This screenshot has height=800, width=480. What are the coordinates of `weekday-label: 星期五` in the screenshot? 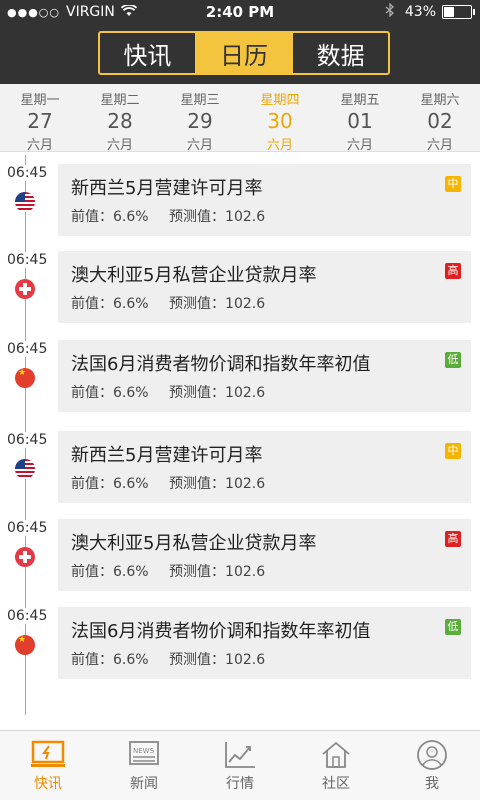 It's located at (360, 100).